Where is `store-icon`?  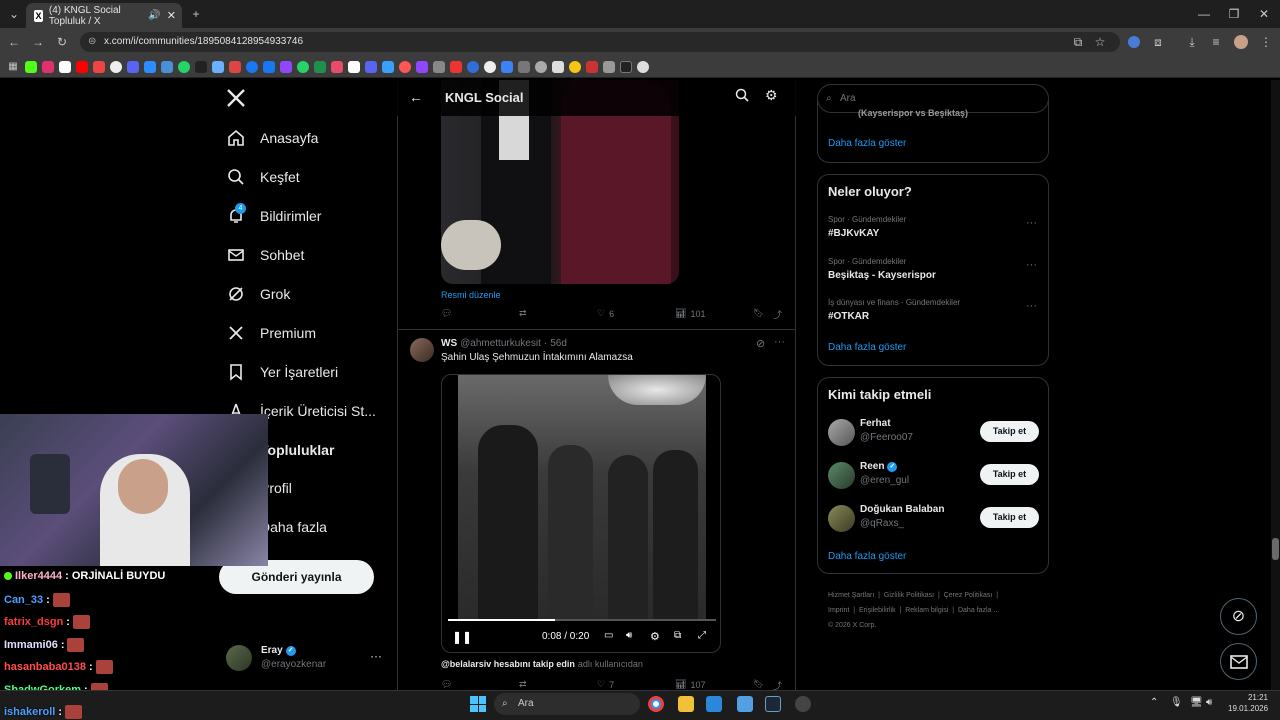 store-icon is located at coordinates (714, 704).